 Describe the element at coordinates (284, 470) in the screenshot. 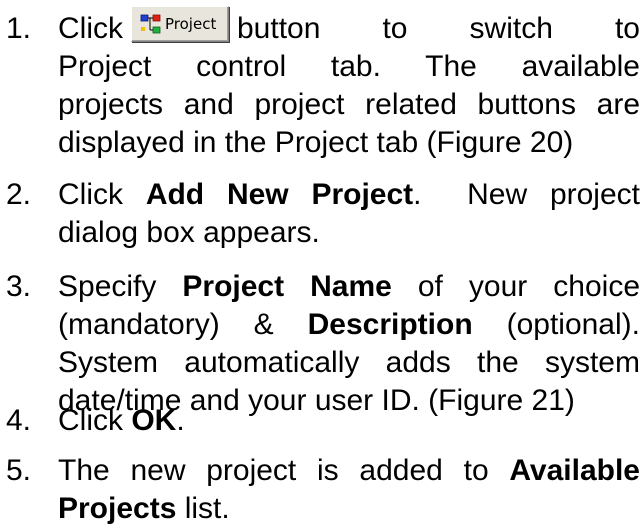

I see `step-text-fragment: The new project is added to` at that location.